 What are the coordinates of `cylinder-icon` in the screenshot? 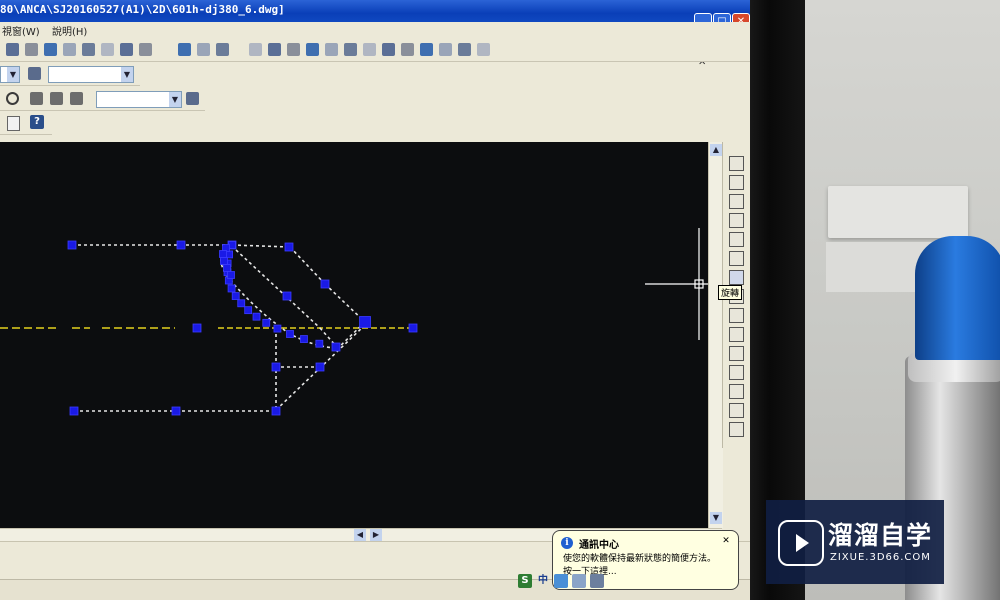 It's located at (293, 49).